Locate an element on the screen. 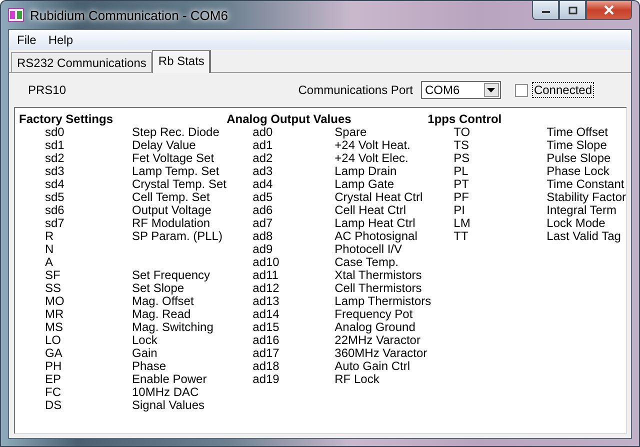 This screenshot has width=640, height=447. value-label: Crystal Heat Ctrl is located at coordinates (379, 197).